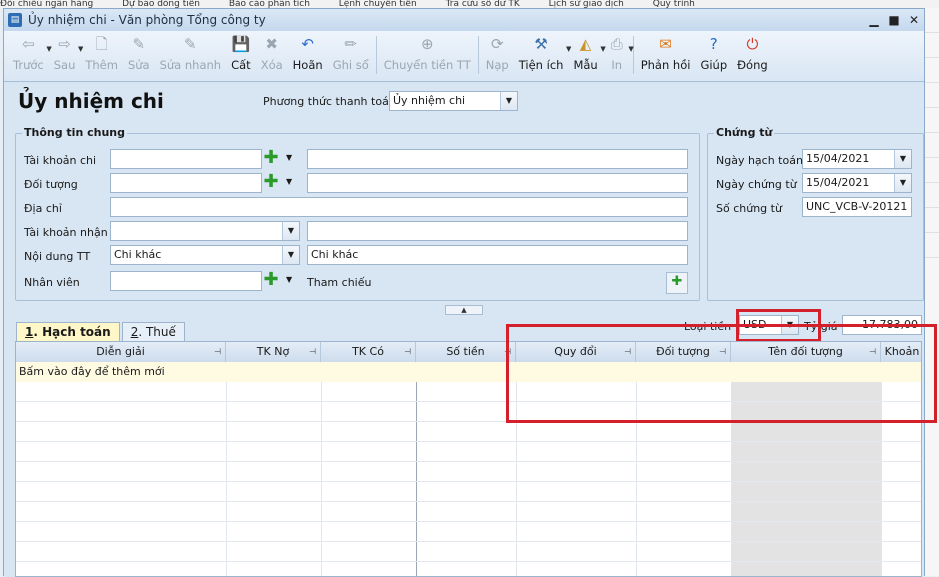  I want to click on save-button: 💾 Cất, so click(241, 54).